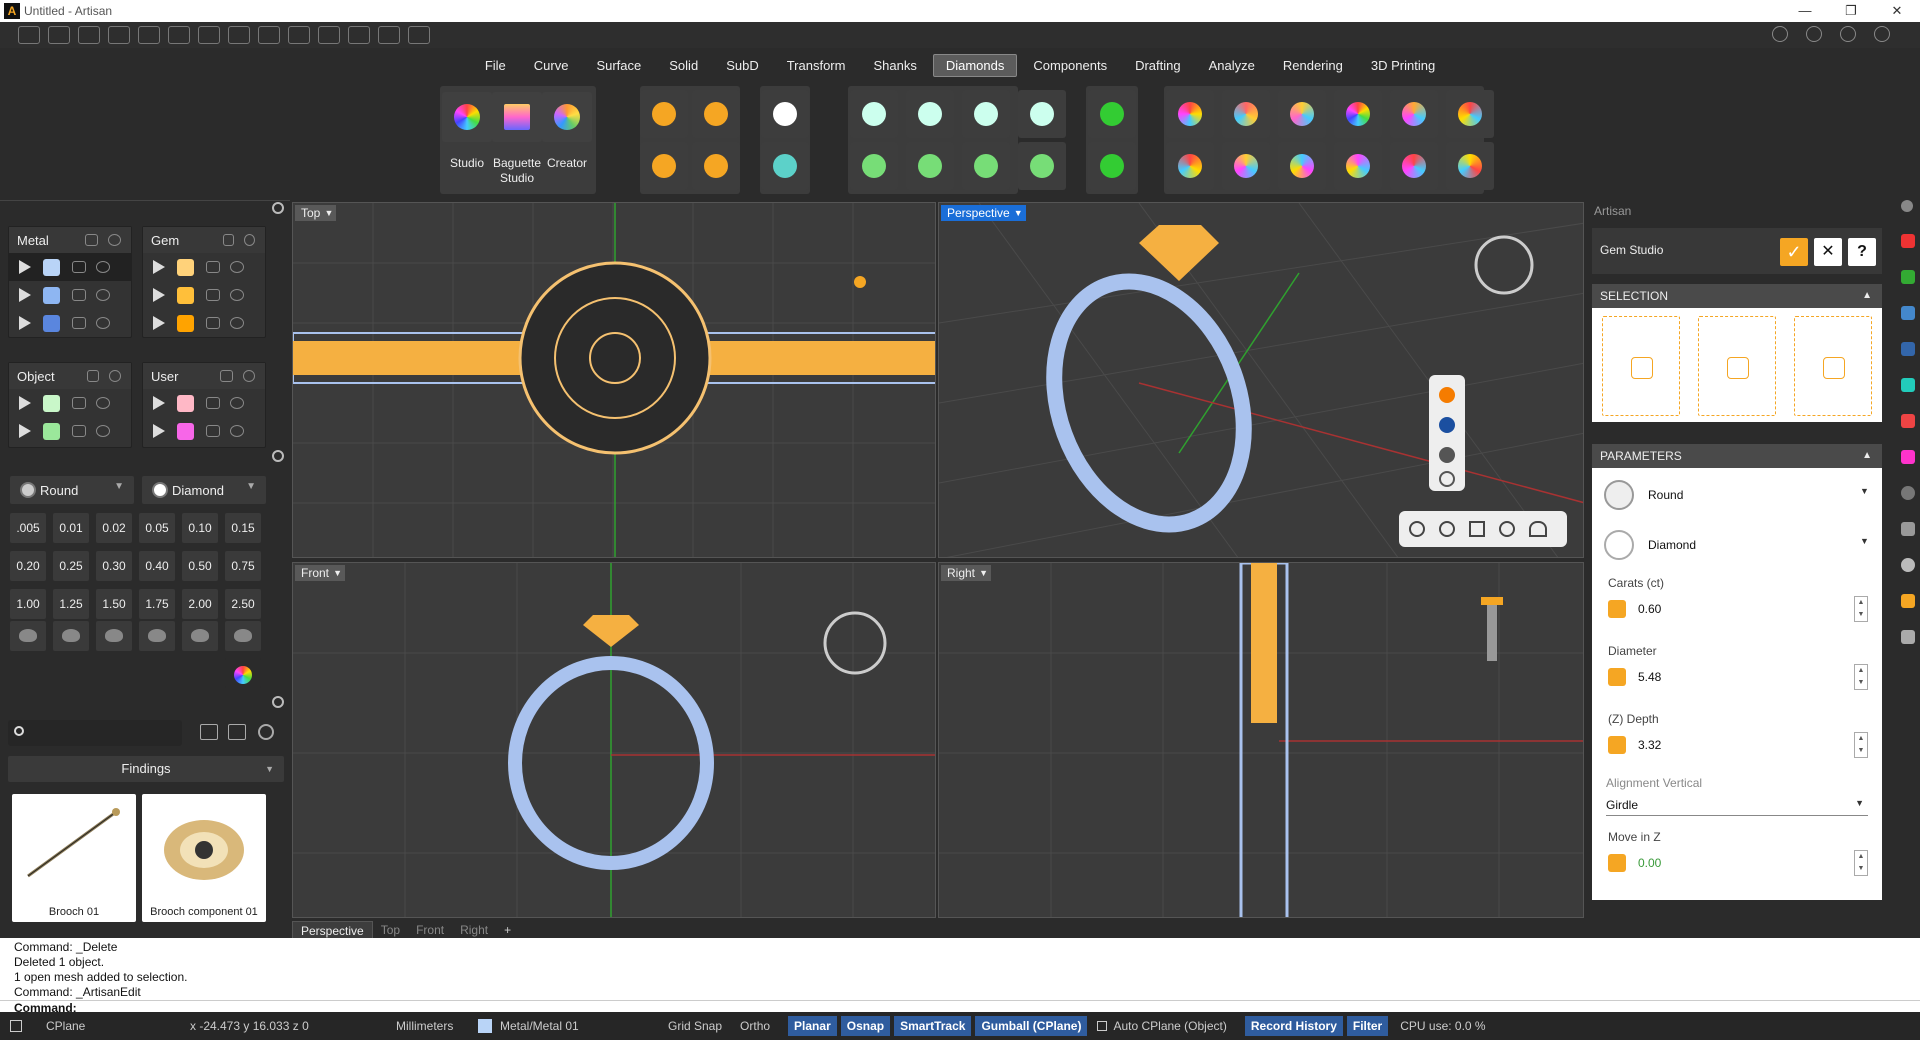 The height and width of the screenshot is (1040, 1920). I want to click on settings-icon, so click(419, 35).